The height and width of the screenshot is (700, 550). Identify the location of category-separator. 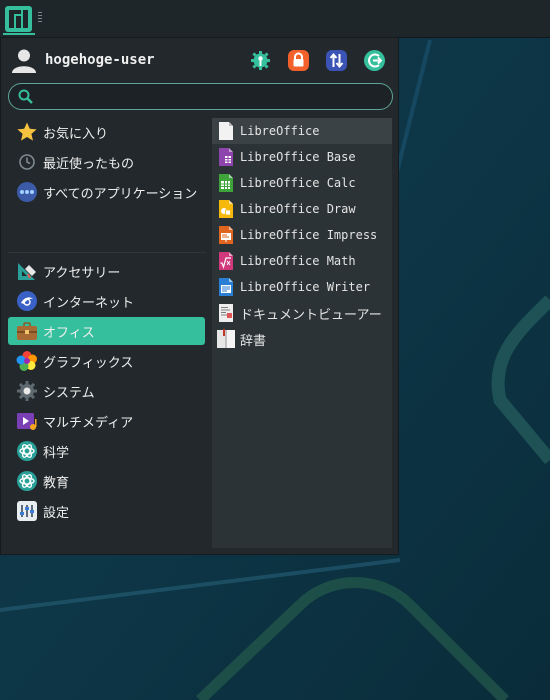
(107, 252).